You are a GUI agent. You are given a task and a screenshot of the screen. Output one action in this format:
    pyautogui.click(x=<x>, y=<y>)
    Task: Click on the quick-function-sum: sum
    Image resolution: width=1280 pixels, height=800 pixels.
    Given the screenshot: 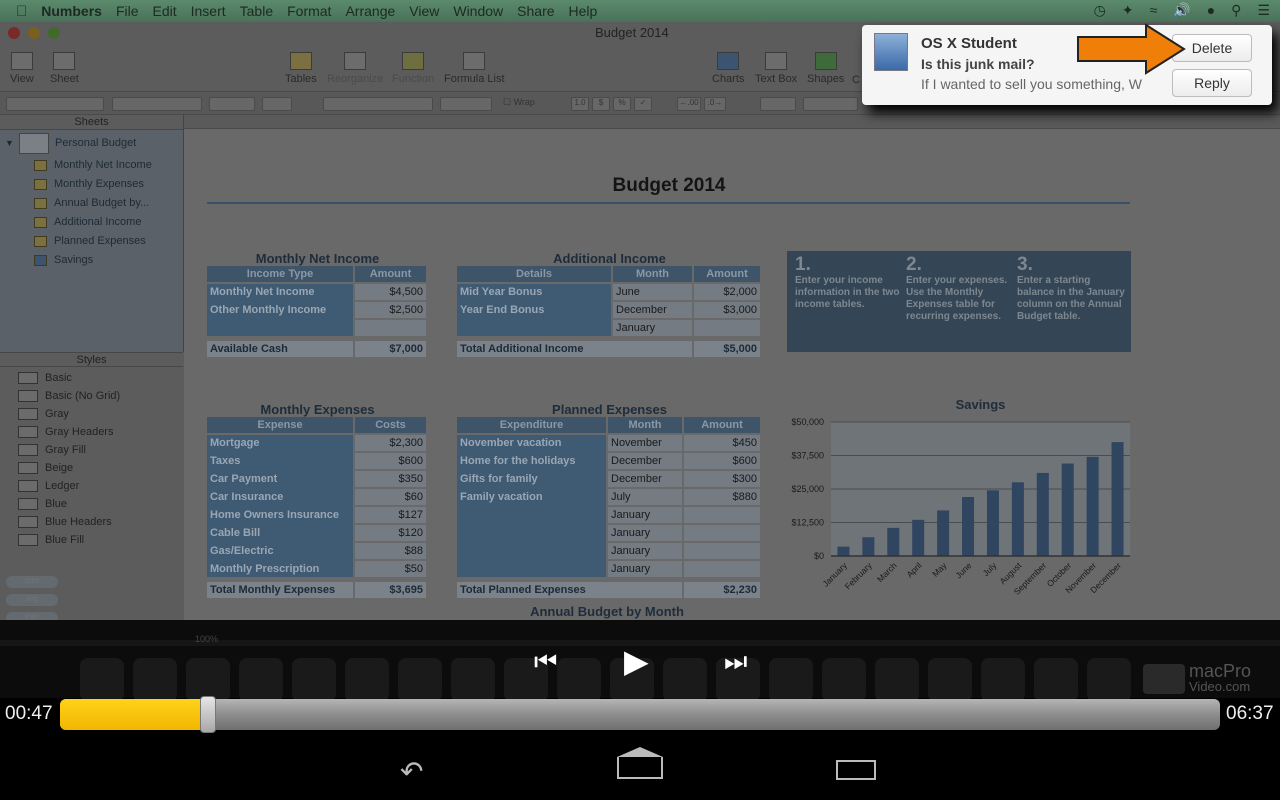 What is the action you would take?
    pyautogui.click(x=32, y=582)
    